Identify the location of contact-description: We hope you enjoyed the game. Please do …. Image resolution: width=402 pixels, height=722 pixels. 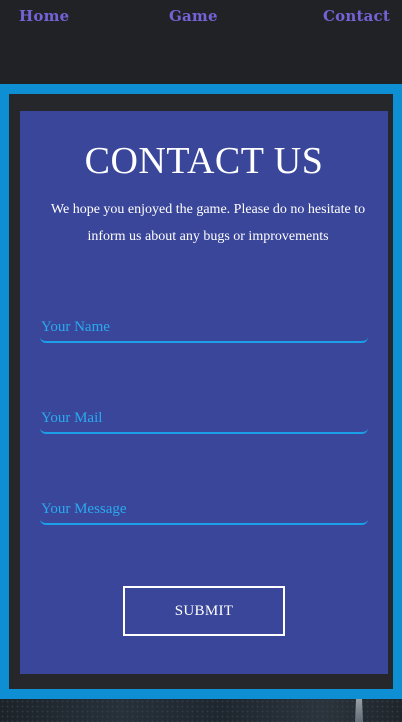
(208, 223).